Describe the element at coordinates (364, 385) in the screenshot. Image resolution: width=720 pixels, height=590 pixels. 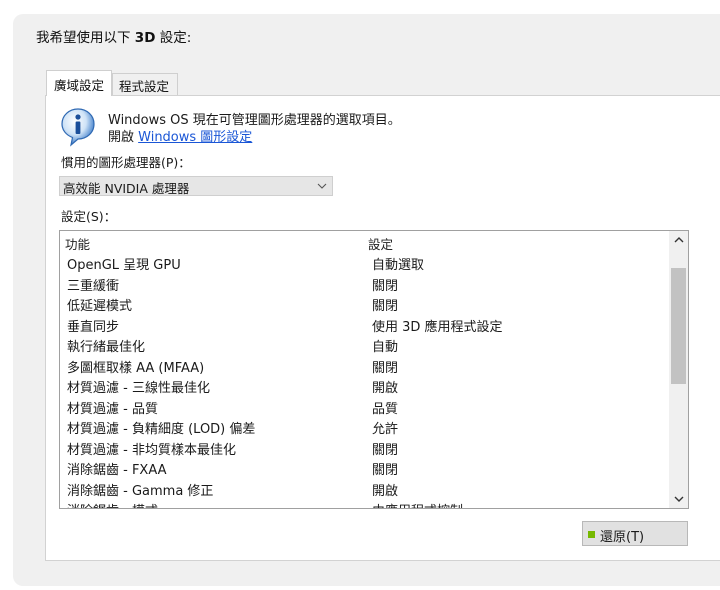
I see `table-row: 材質過濾 - 三線性最佳化 開啟` at that location.